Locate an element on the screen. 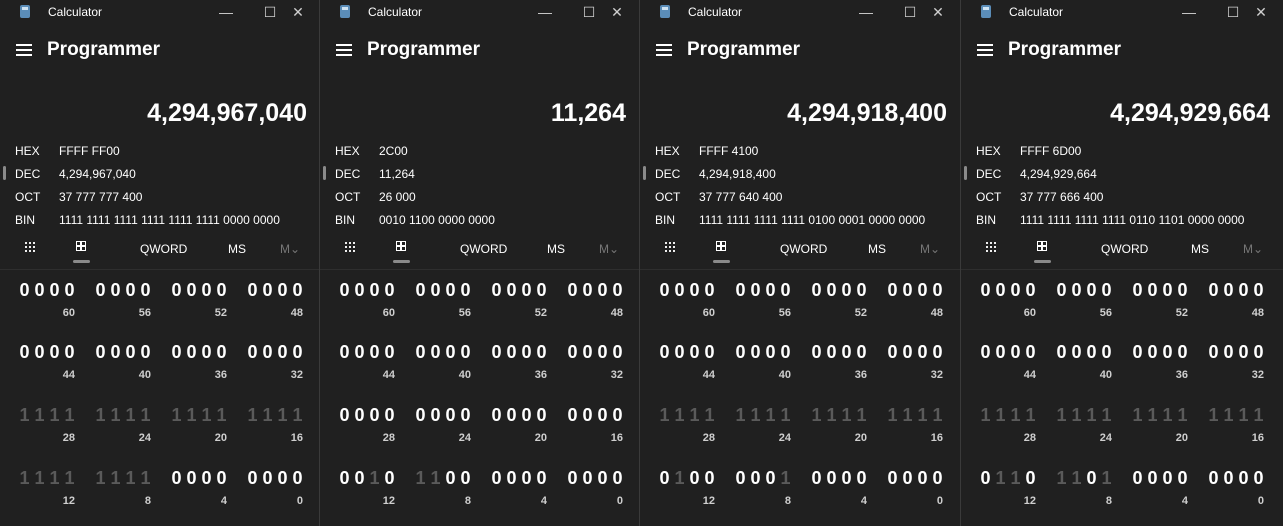  radix-row-hex: HEX FFFF 4100 is located at coordinates (800, 151).